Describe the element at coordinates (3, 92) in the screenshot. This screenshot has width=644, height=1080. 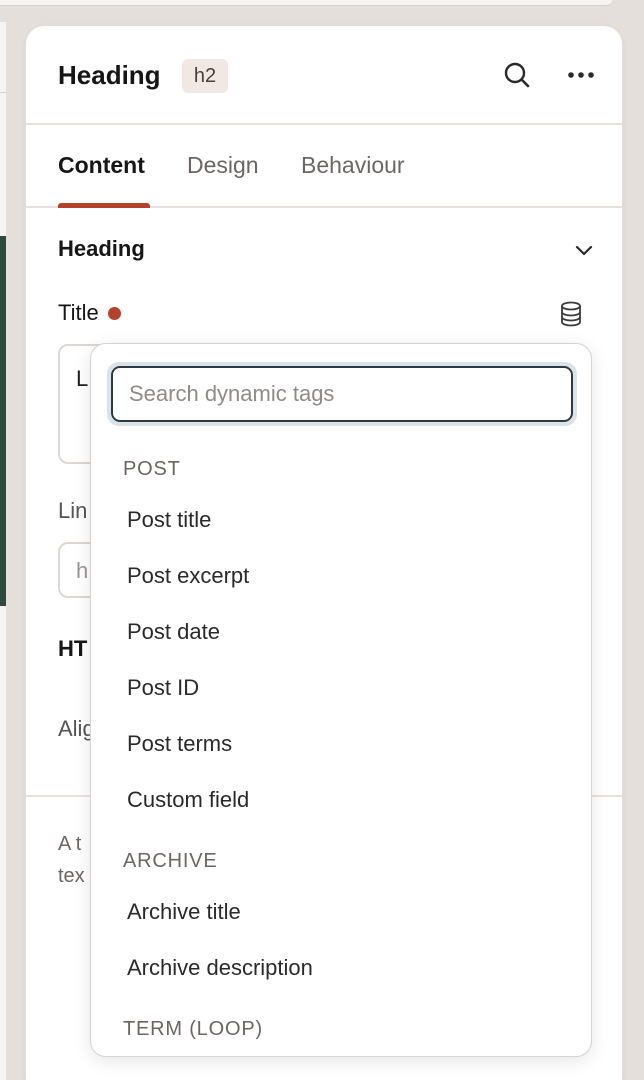
I see `canvas-divider` at that location.